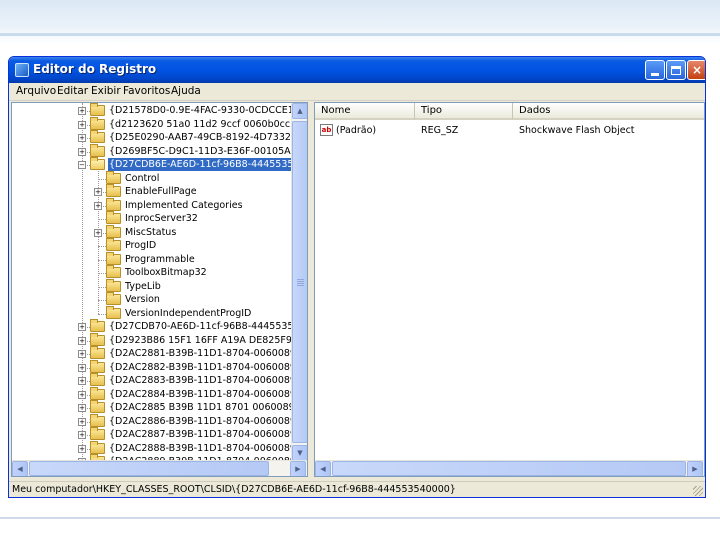 The height and width of the screenshot is (540, 720). I want to click on tree-key-item: + {D2AC2883-B39B-11D1-8704-00600893B1BD}, so click(152, 380).